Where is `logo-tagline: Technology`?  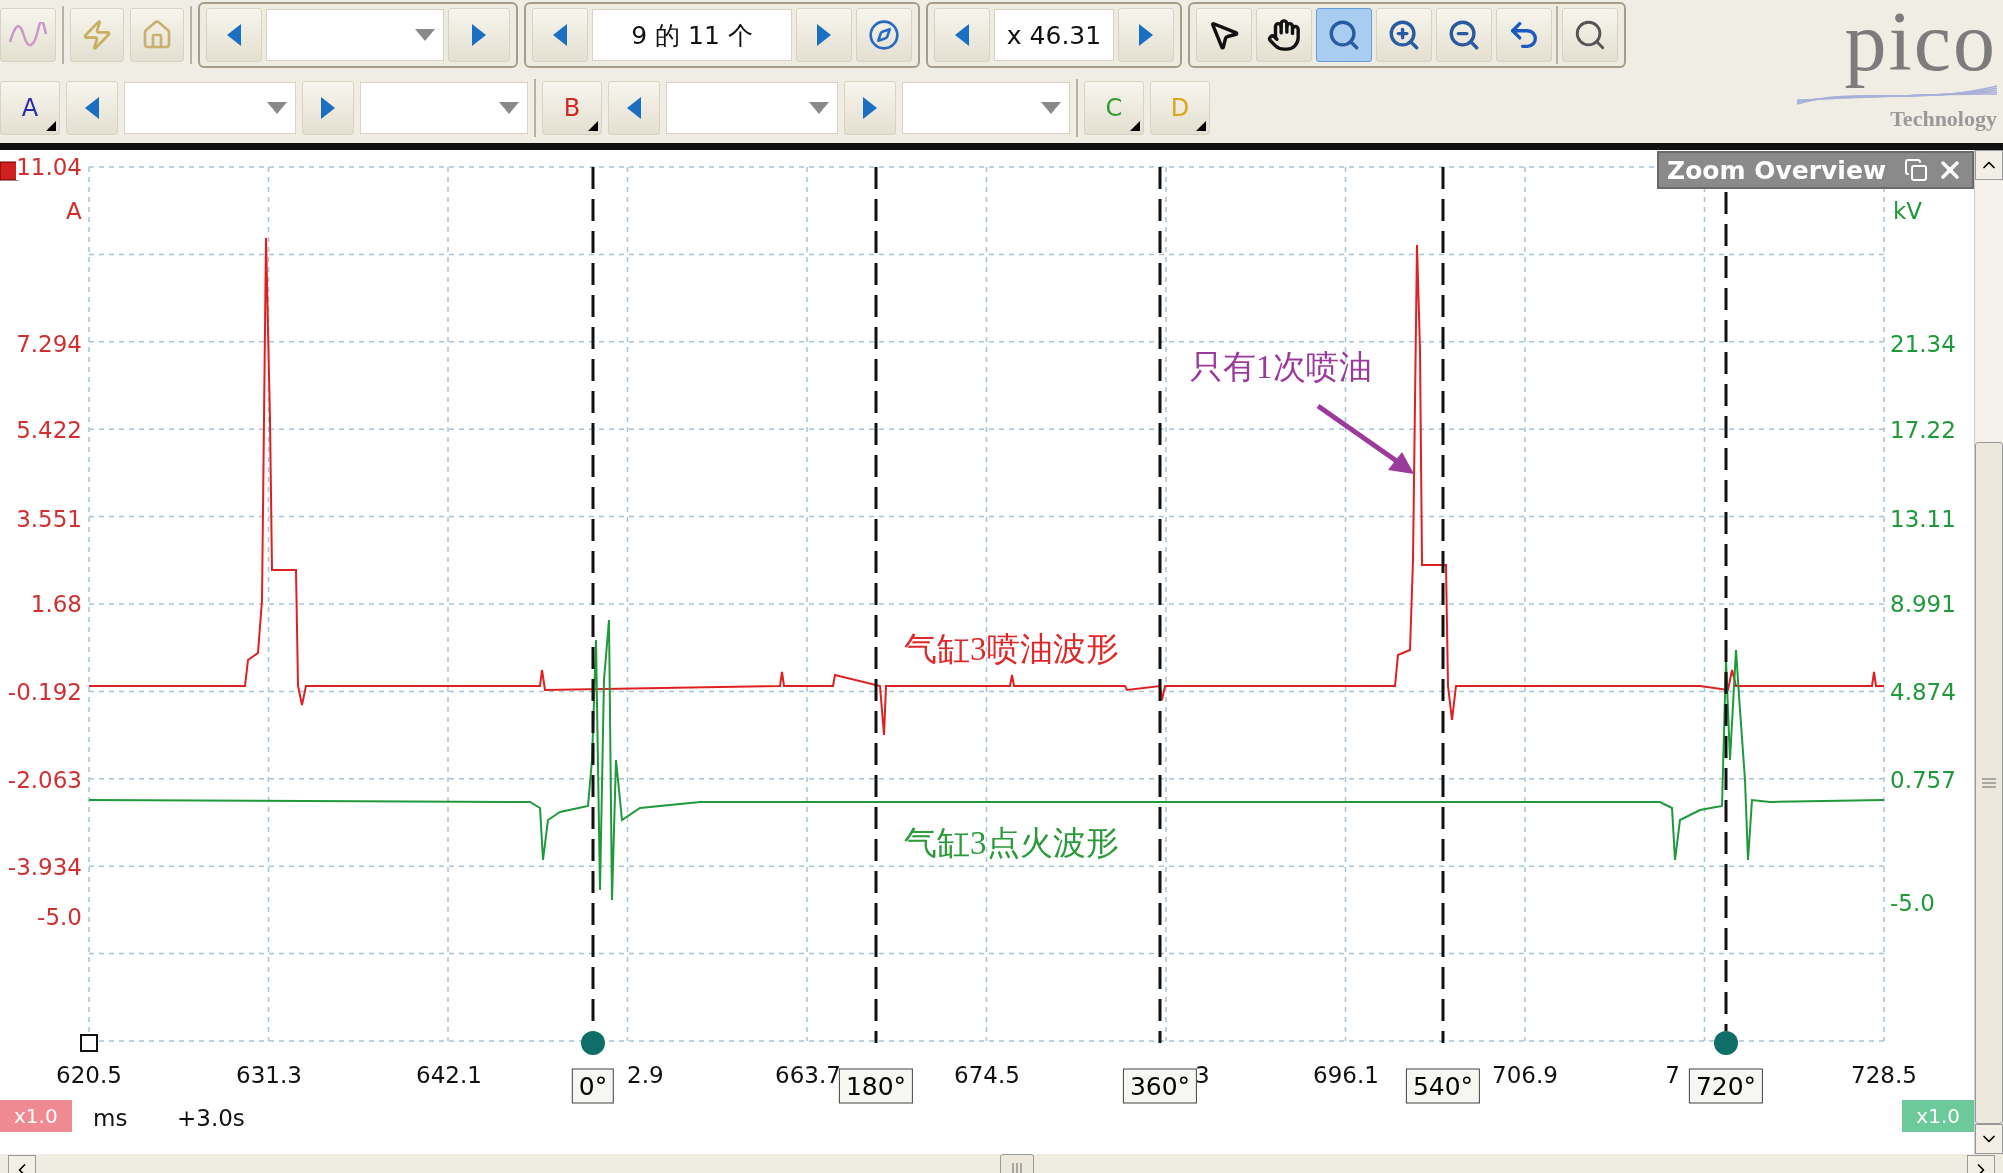 logo-tagline: Technology is located at coordinates (1943, 119).